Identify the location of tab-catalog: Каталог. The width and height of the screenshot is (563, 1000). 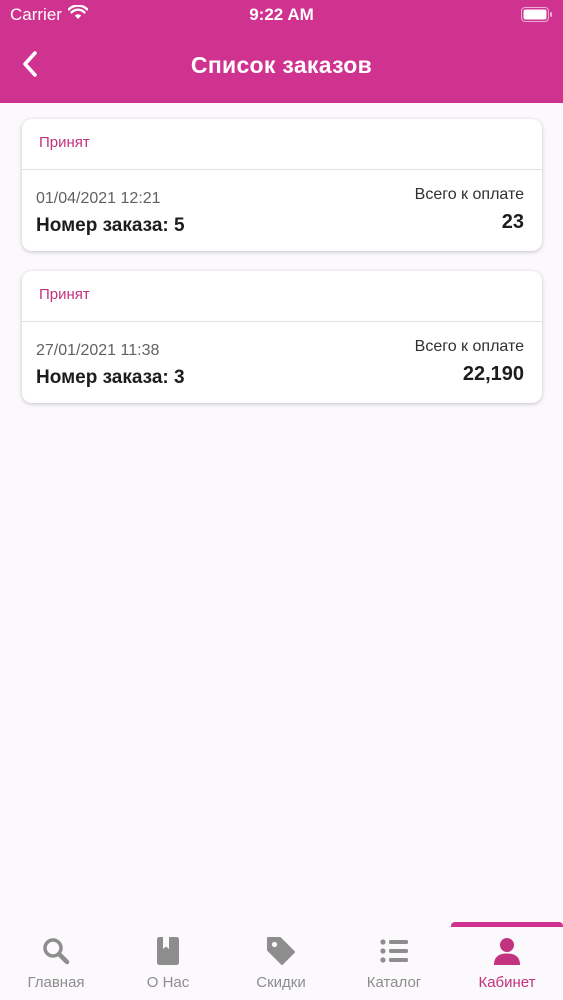
(394, 961).